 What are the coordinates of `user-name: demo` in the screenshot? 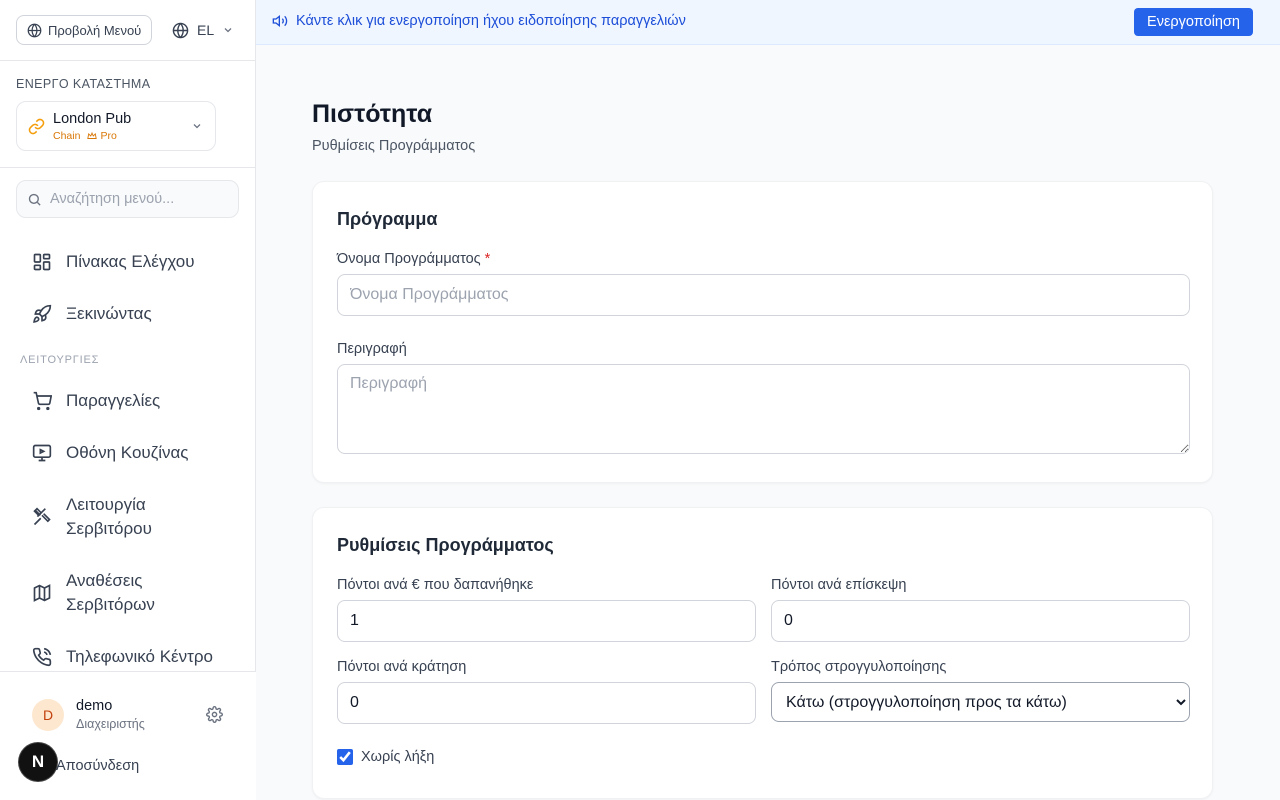 It's located at (94, 706).